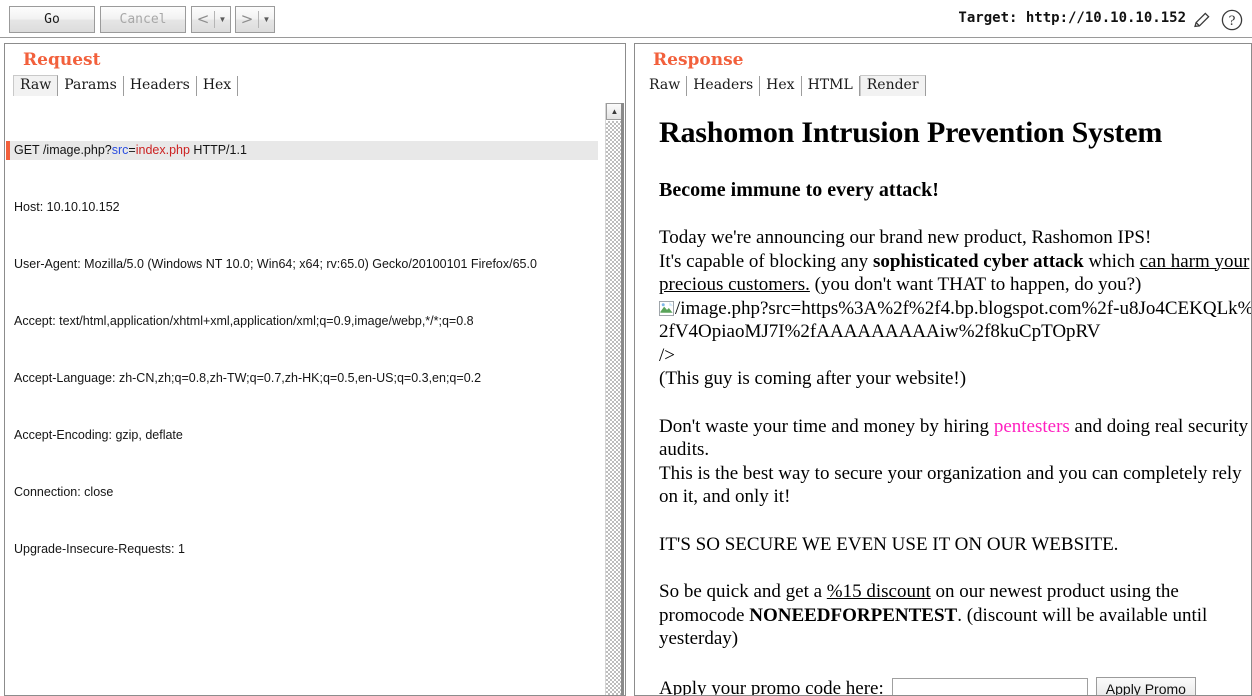 The image size is (1252, 696). Describe the element at coordinates (1111, 261) in the screenshot. I see `intro-line-2-mid: which` at that location.